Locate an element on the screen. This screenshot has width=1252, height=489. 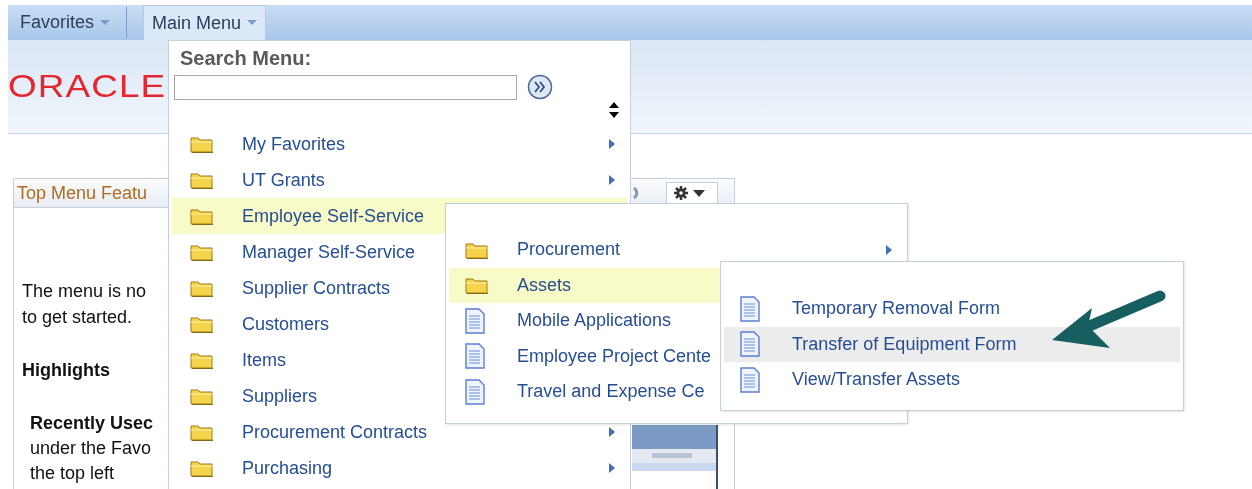
menu-item: View/Transfer Assets is located at coordinates (952, 380).